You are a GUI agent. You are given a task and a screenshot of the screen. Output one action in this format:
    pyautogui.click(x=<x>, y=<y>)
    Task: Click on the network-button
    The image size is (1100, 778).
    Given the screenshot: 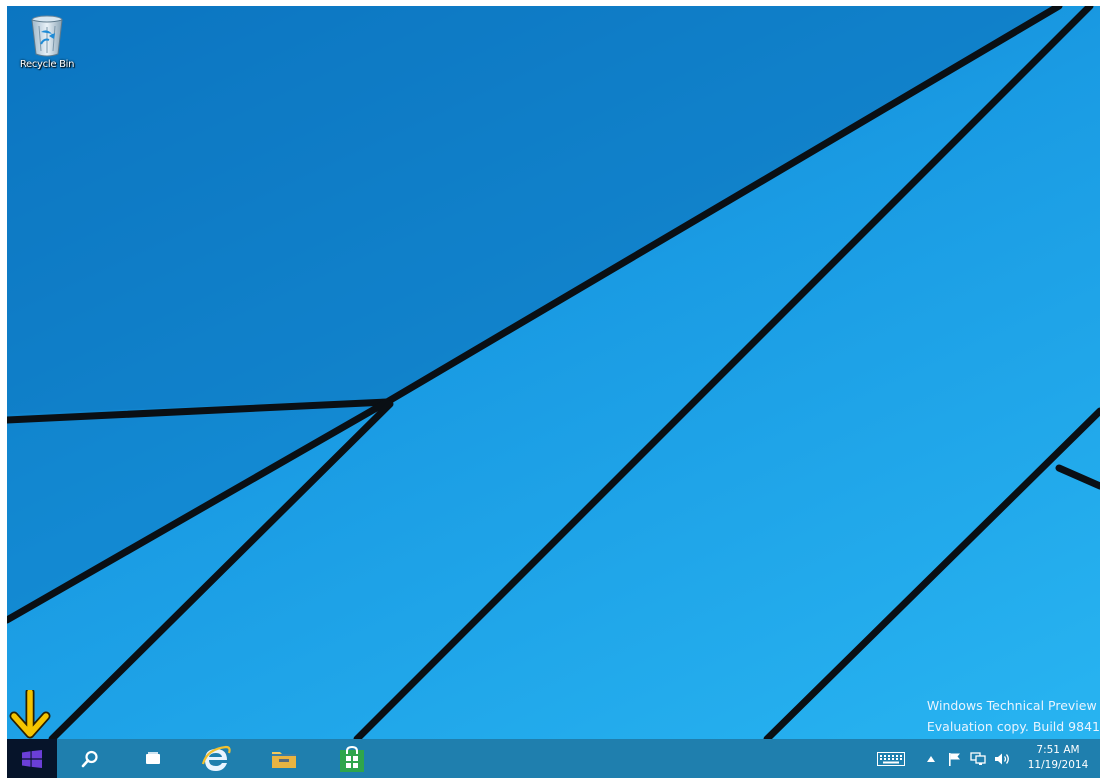 What is the action you would take?
    pyautogui.click(x=978, y=758)
    